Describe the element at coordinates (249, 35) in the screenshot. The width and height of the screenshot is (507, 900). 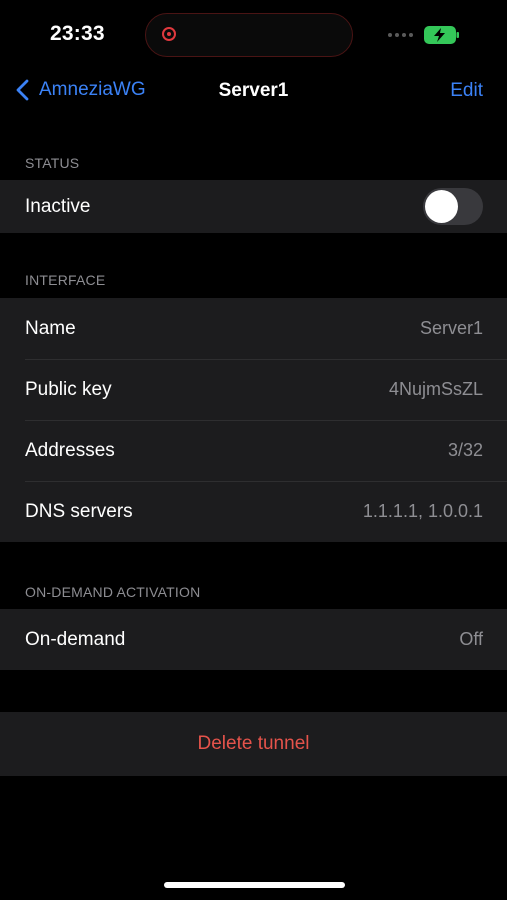
I see `dynamic-island` at that location.